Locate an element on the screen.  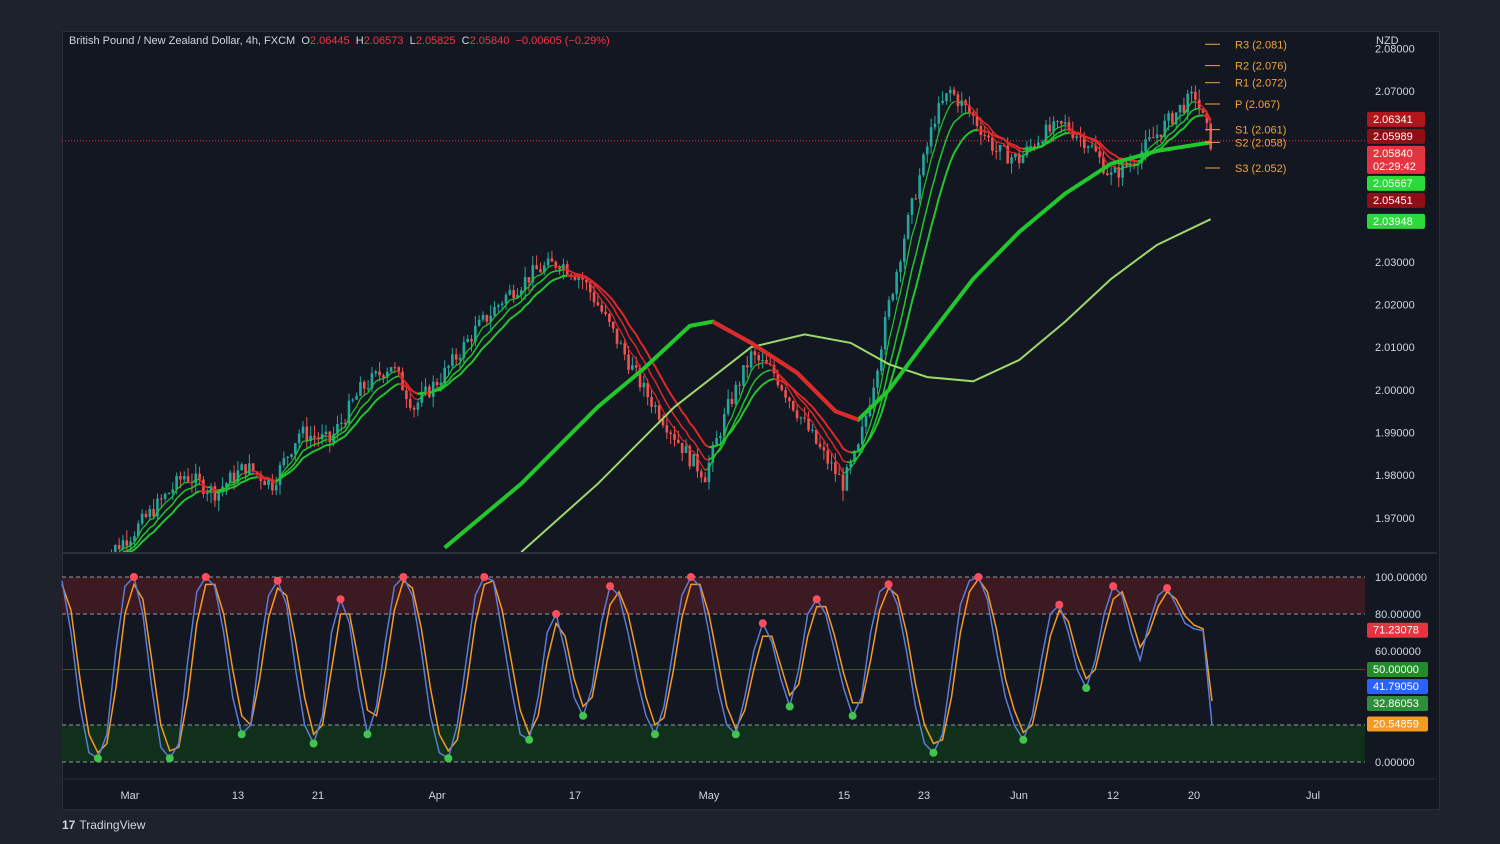
time-tick-label: 15 is located at coordinates (844, 796).